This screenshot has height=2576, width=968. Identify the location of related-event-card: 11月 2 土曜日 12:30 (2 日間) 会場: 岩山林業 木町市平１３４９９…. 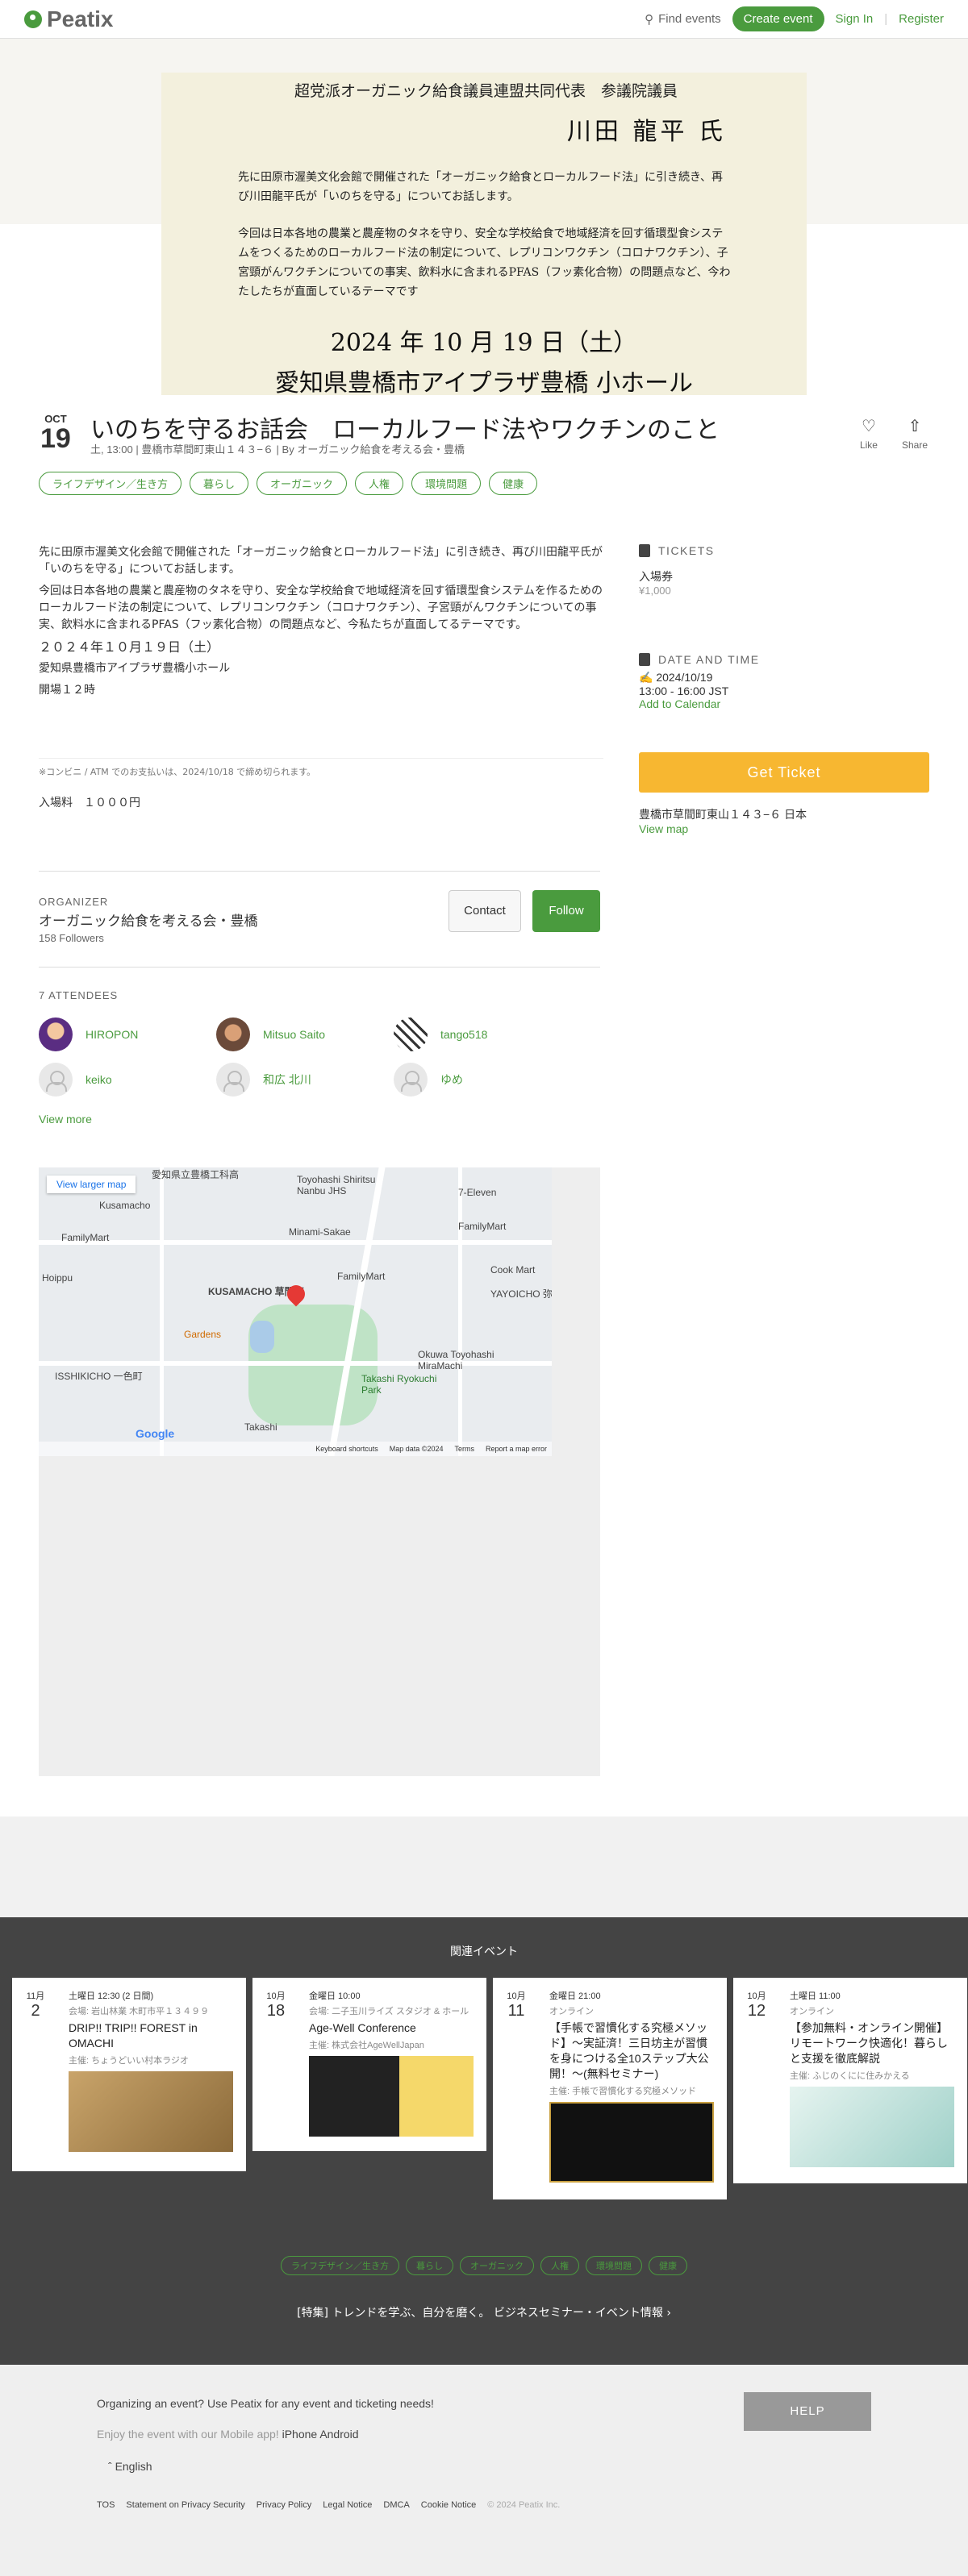
(129, 2074).